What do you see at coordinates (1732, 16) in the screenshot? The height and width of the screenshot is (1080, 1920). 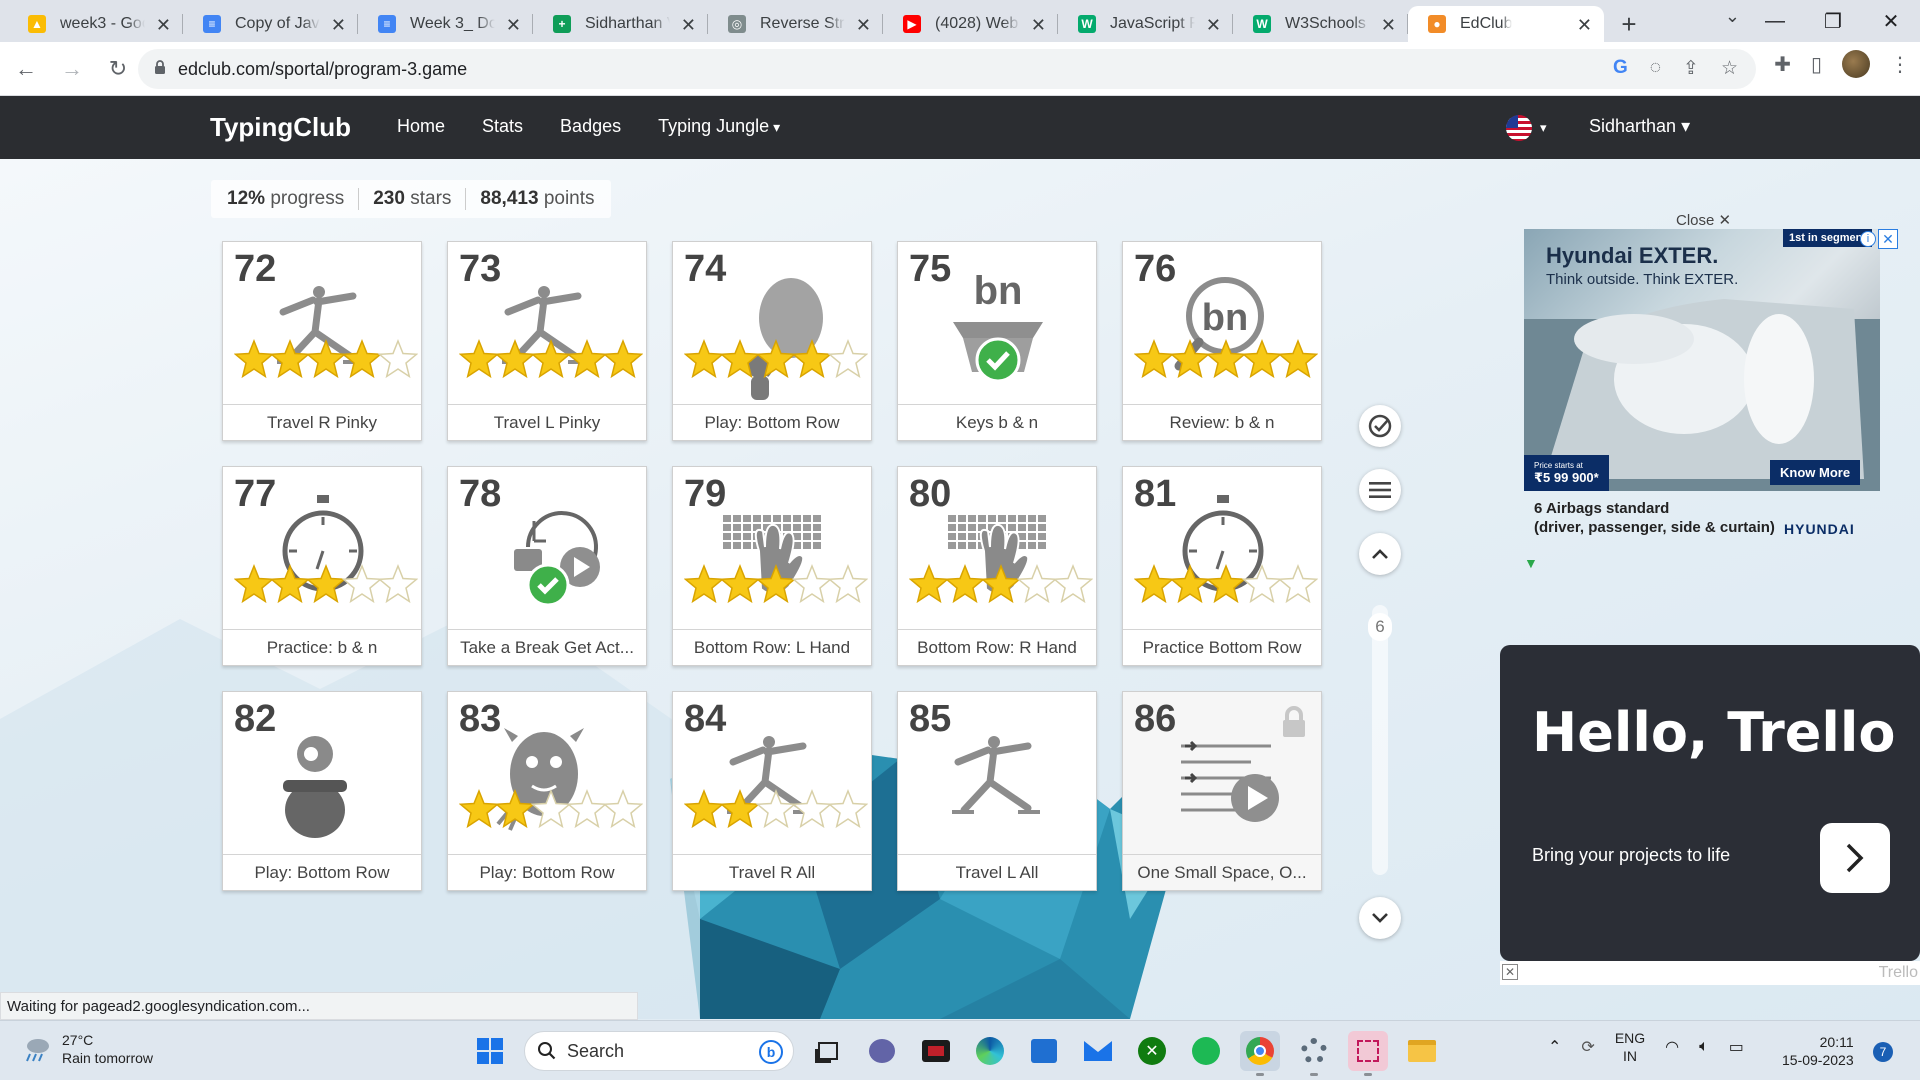 I see `tab-search-icon: ⌄` at bounding box center [1732, 16].